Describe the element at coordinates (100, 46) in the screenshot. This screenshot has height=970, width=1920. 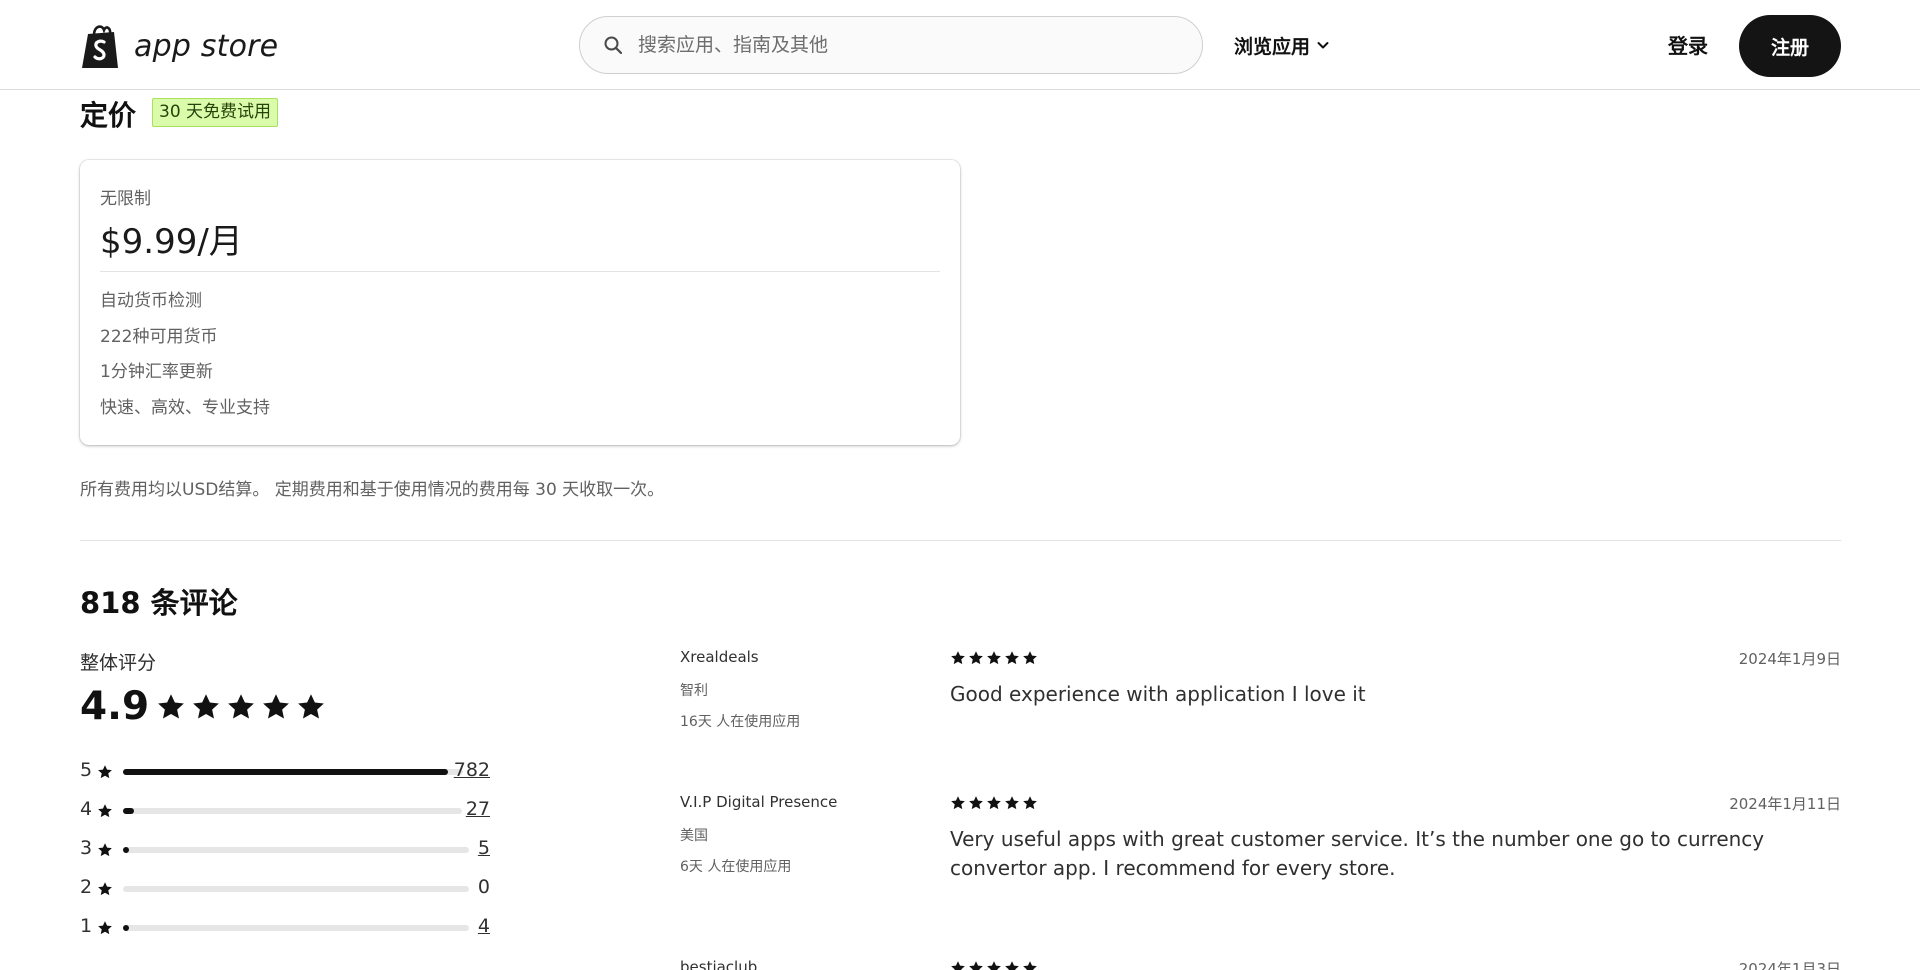
I see `shopify-bag-icon` at that location.